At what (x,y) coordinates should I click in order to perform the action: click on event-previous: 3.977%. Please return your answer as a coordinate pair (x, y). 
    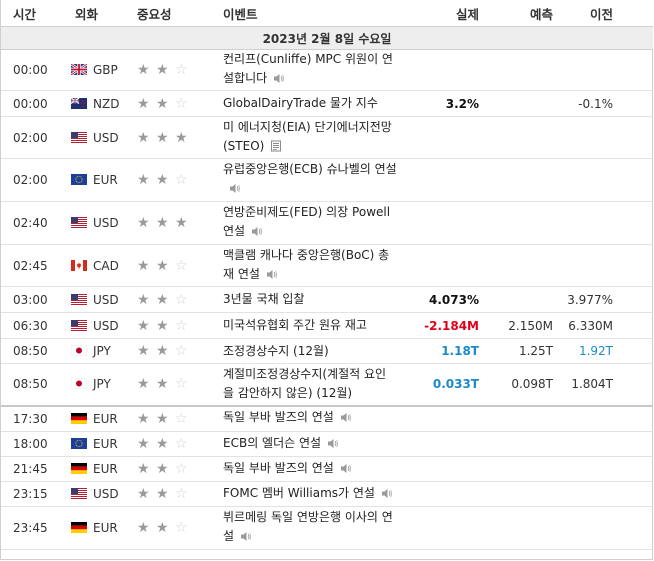
    Looking at the image, I should click on (610, 299).